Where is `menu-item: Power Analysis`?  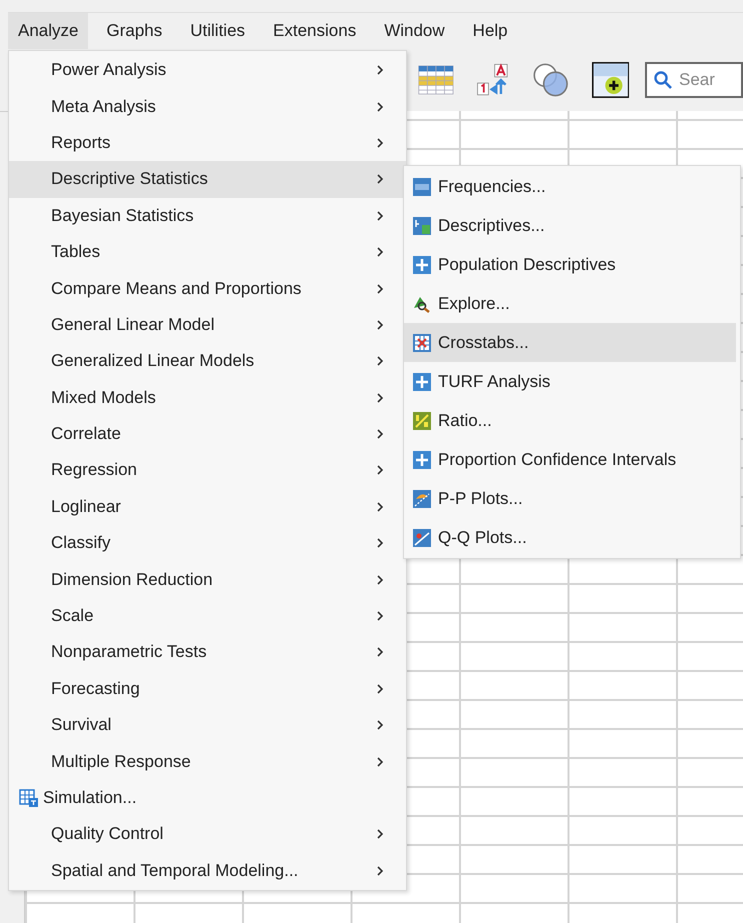 menu-item: Power Analysis is located at coordinates (207, 70).